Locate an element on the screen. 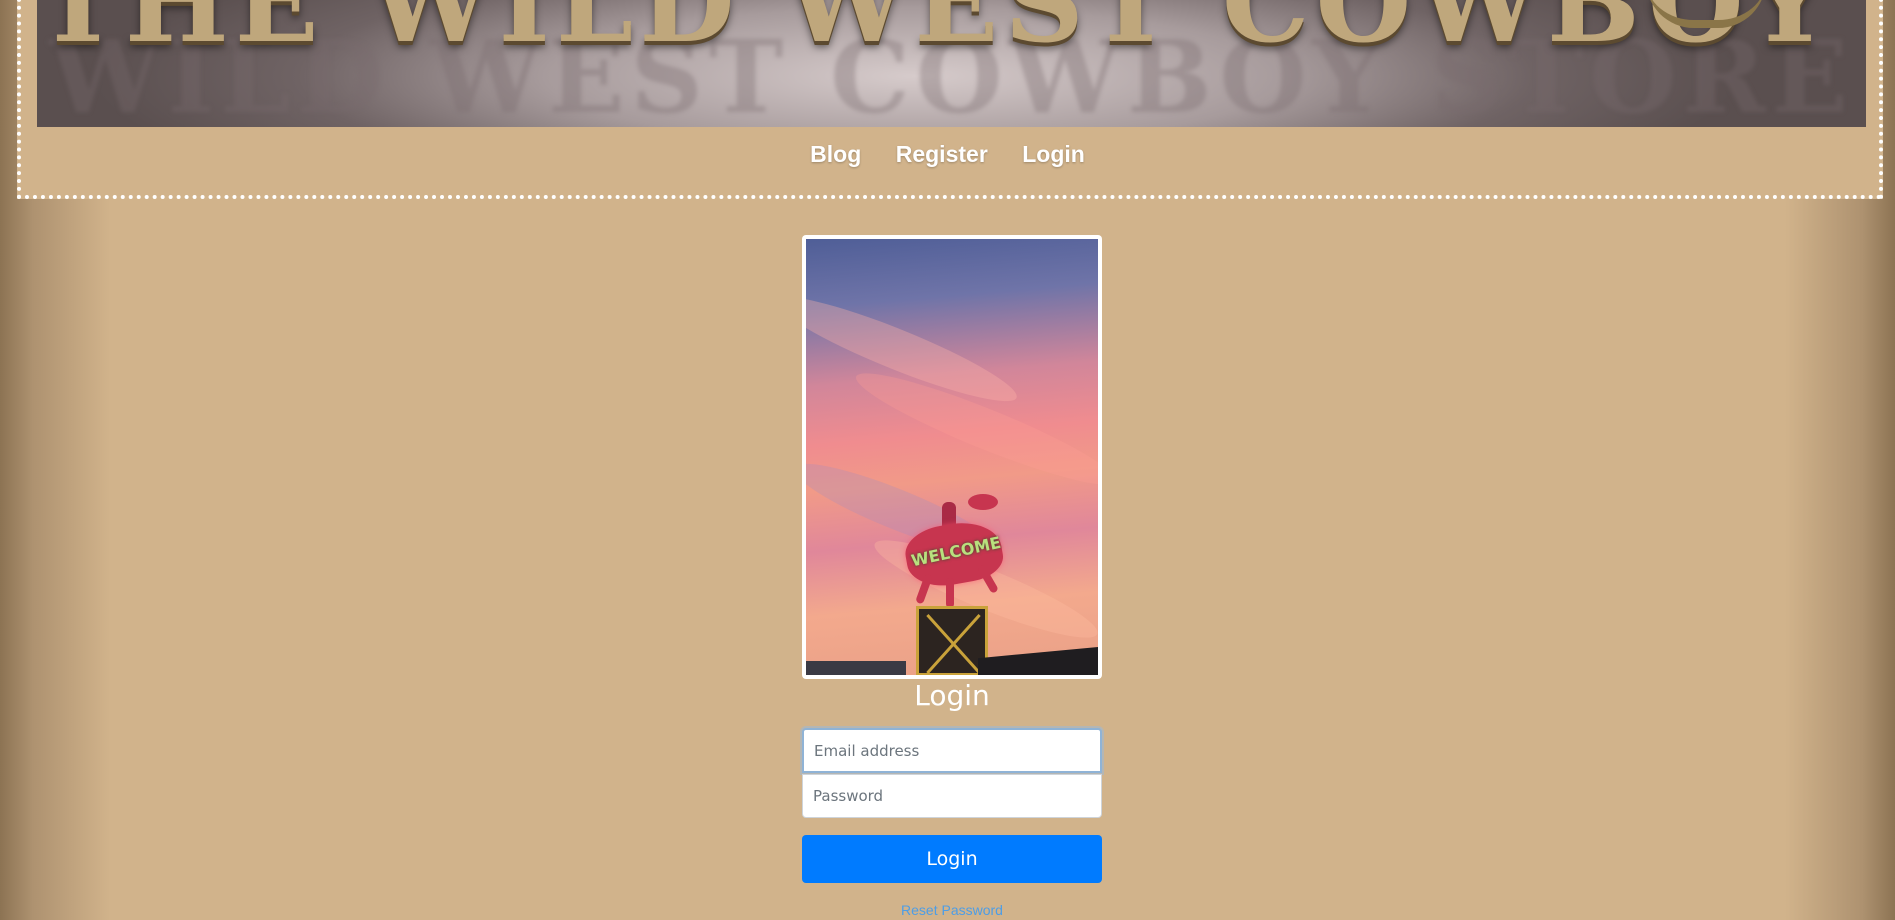 Image resolution: width=1895 pixels, height=920 pixels. welcome-photo-frame: WELCOME is located at coordinates (952, 457).